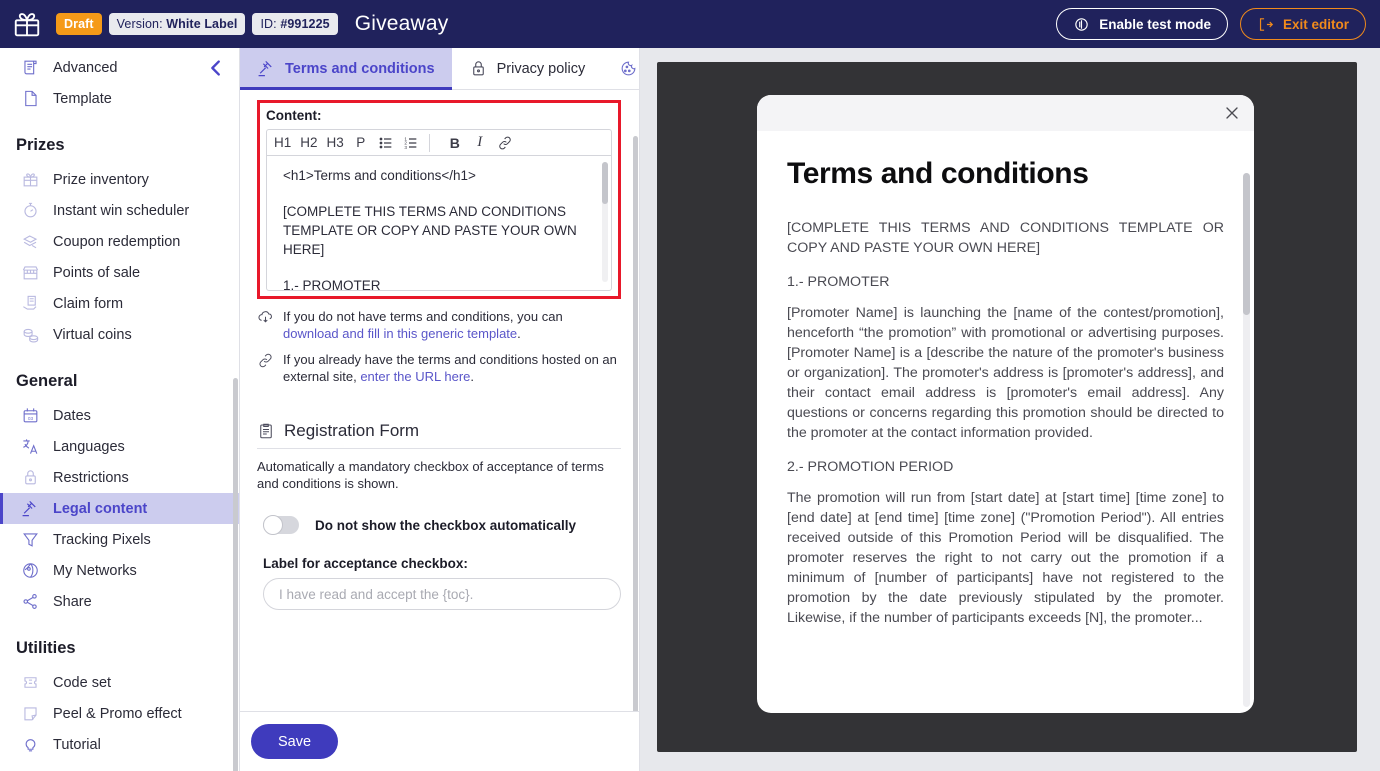 The image size is (1380, 771). Describe the element at coordinates (47, 381) in the screenshot. I see `sidebar-group-general: General` at that location.